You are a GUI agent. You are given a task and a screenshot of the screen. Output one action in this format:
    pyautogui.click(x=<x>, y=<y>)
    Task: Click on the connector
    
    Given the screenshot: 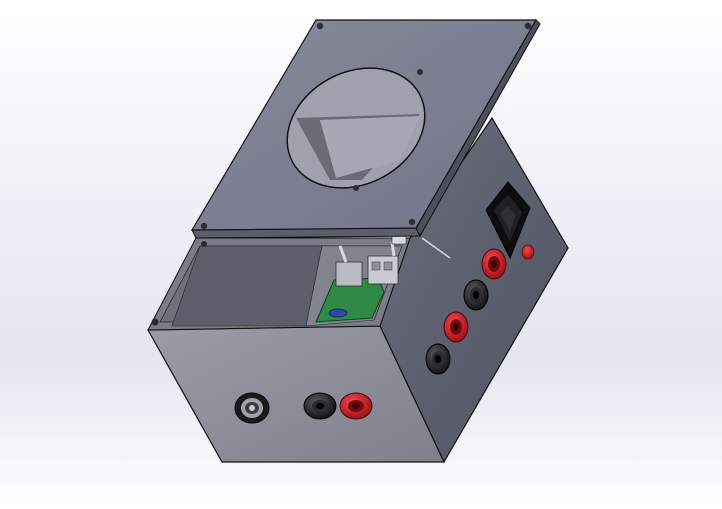 What is the action you would take?
    pyautogui.click(x=399, y=240)
    